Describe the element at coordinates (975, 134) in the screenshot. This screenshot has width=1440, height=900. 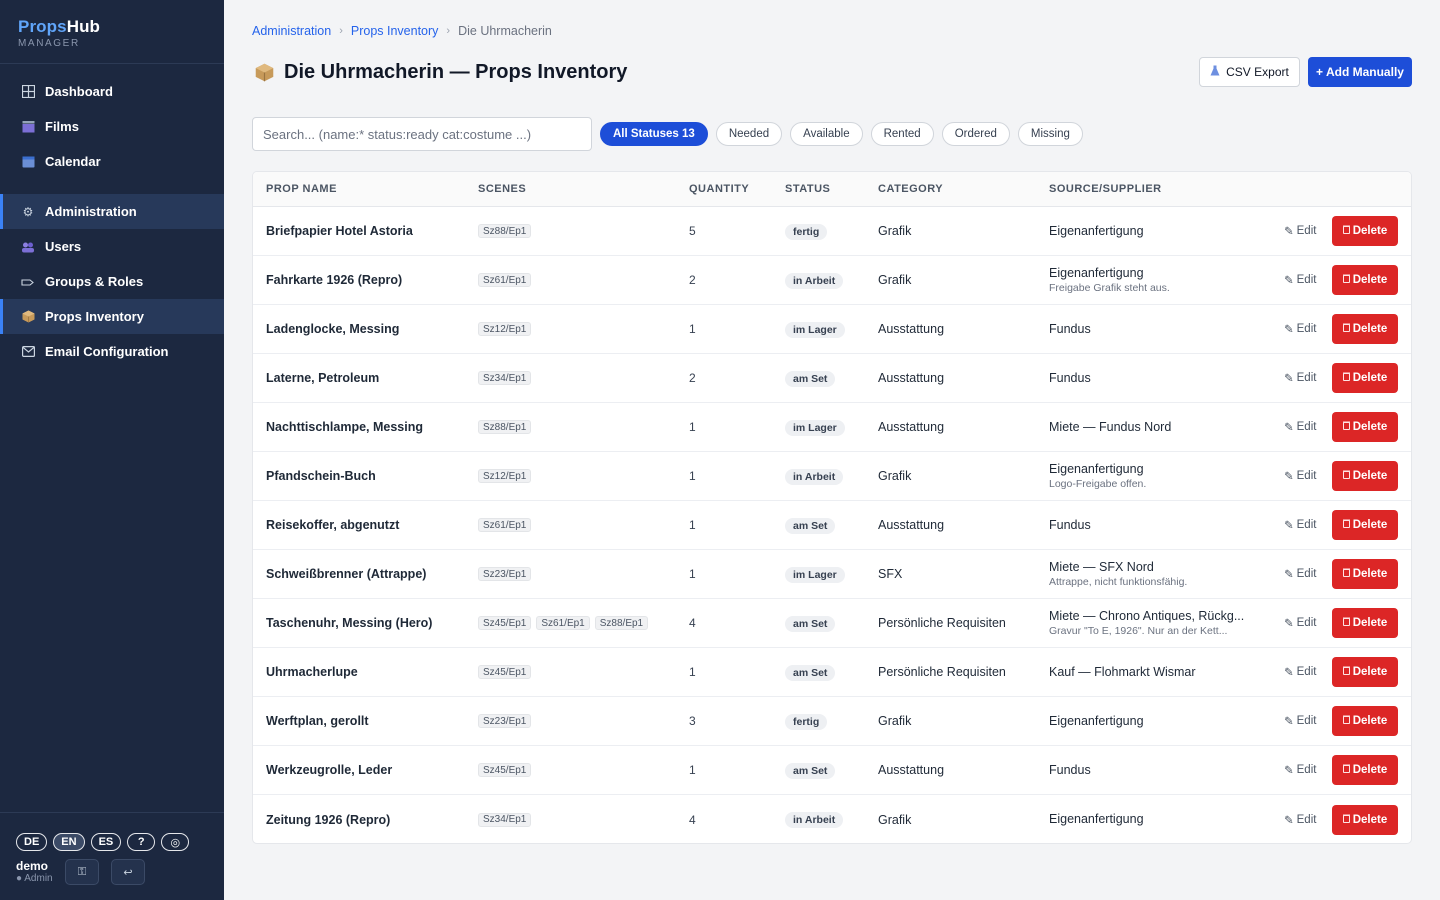
I see `filter-ordered: Ordered` at that location.